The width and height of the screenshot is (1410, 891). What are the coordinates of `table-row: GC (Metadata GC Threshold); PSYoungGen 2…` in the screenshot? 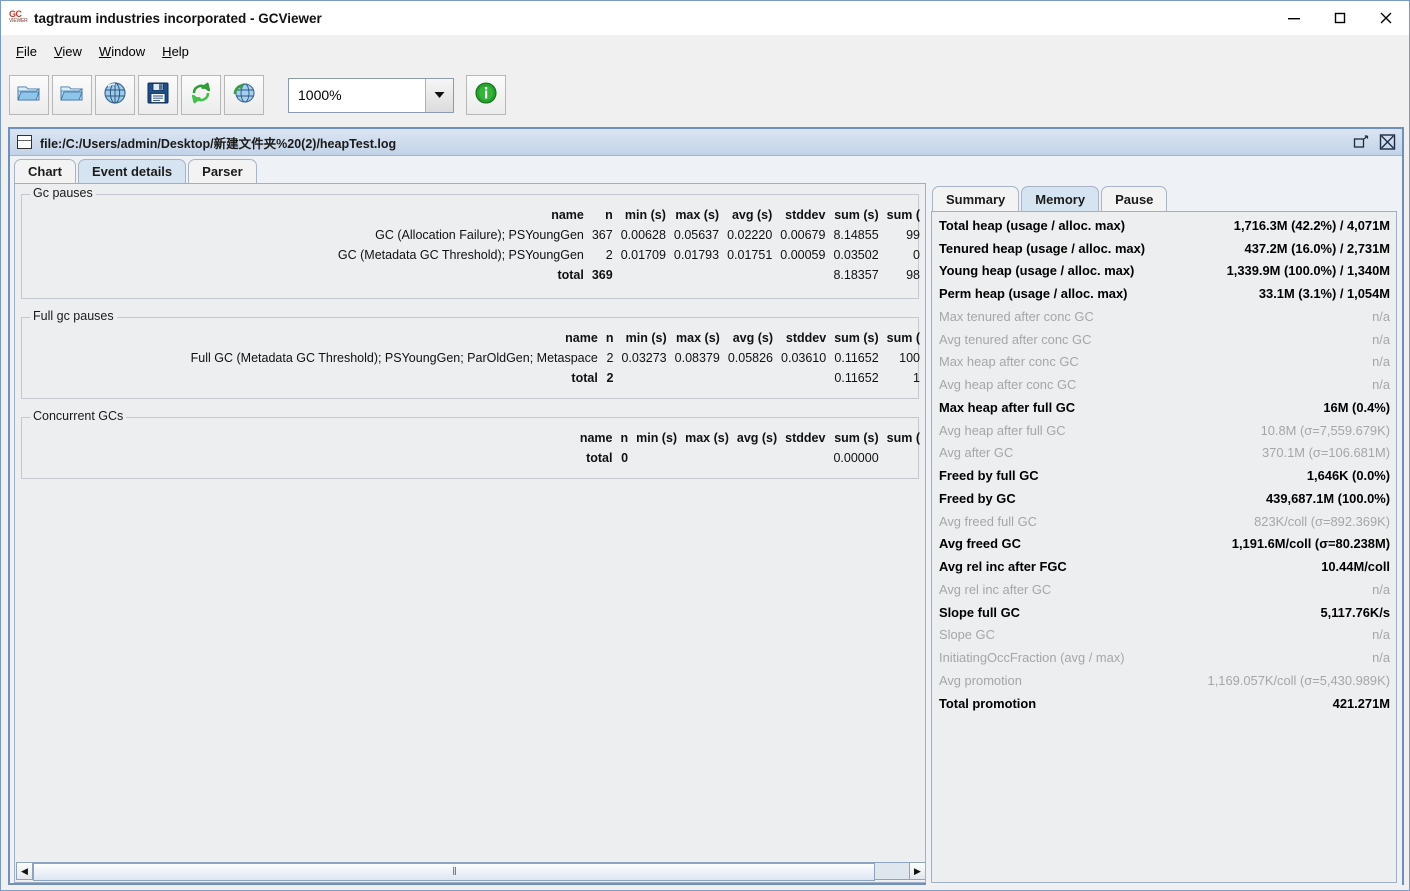 It's located at (629, 255).